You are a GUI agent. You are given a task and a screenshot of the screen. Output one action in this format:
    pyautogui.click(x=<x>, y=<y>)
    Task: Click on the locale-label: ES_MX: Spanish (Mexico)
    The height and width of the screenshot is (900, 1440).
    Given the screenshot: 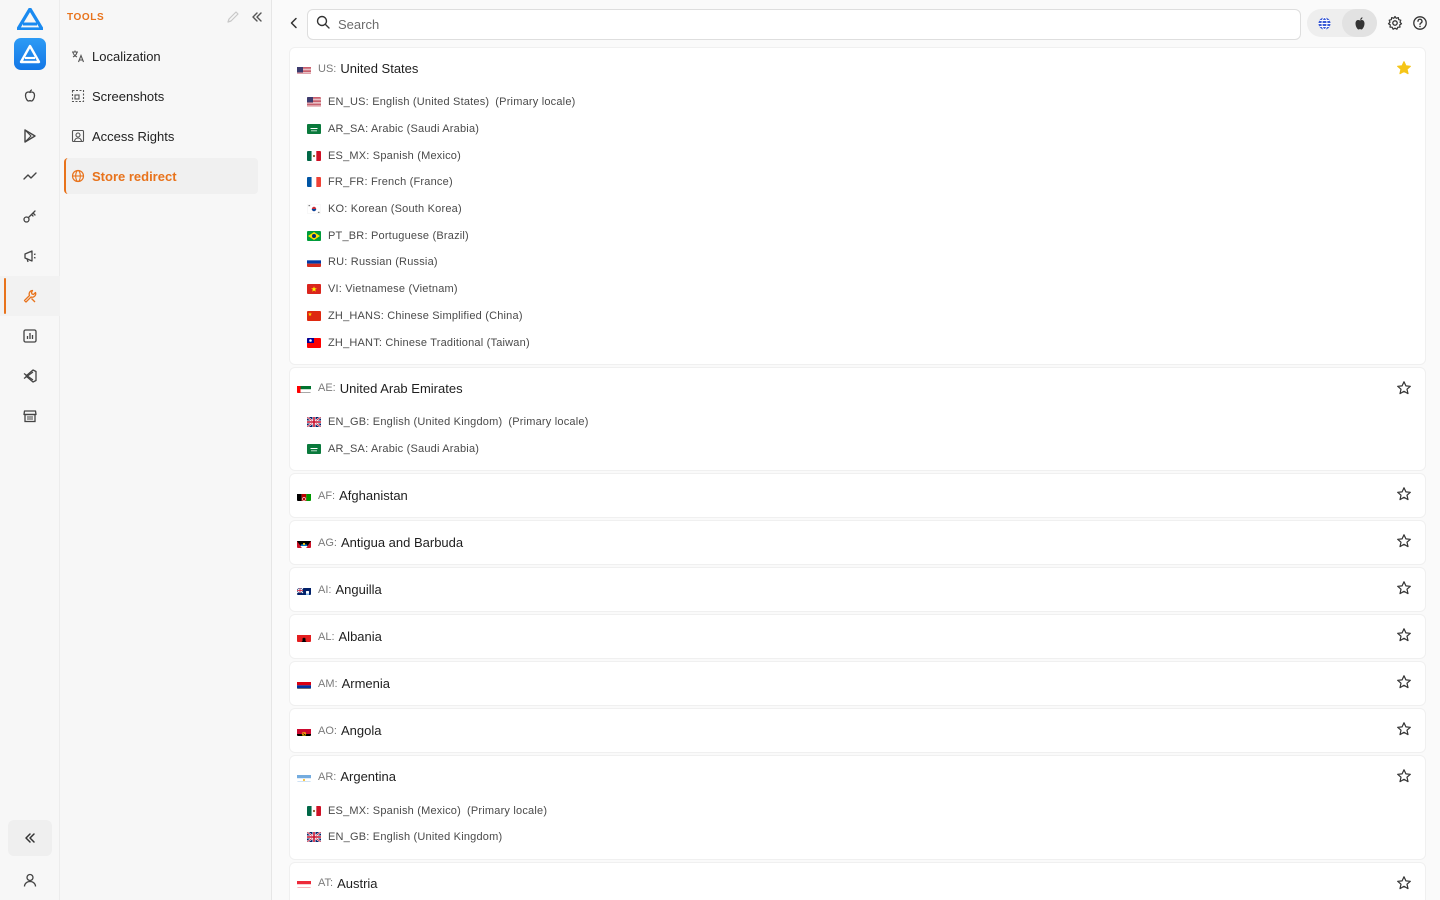 What is the action you would take?
    pyautogui.click(x=394, y=810)
    